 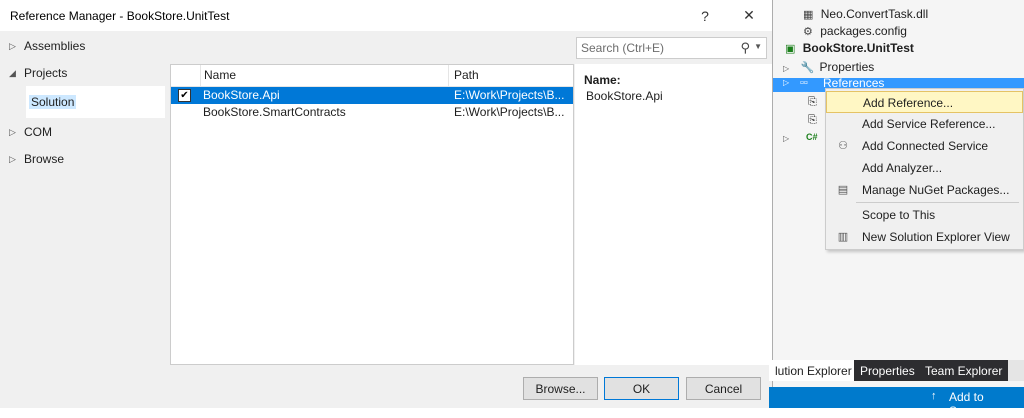 I want to click on status-bar: ↑ Add to Source, so click(x=896, y=402).